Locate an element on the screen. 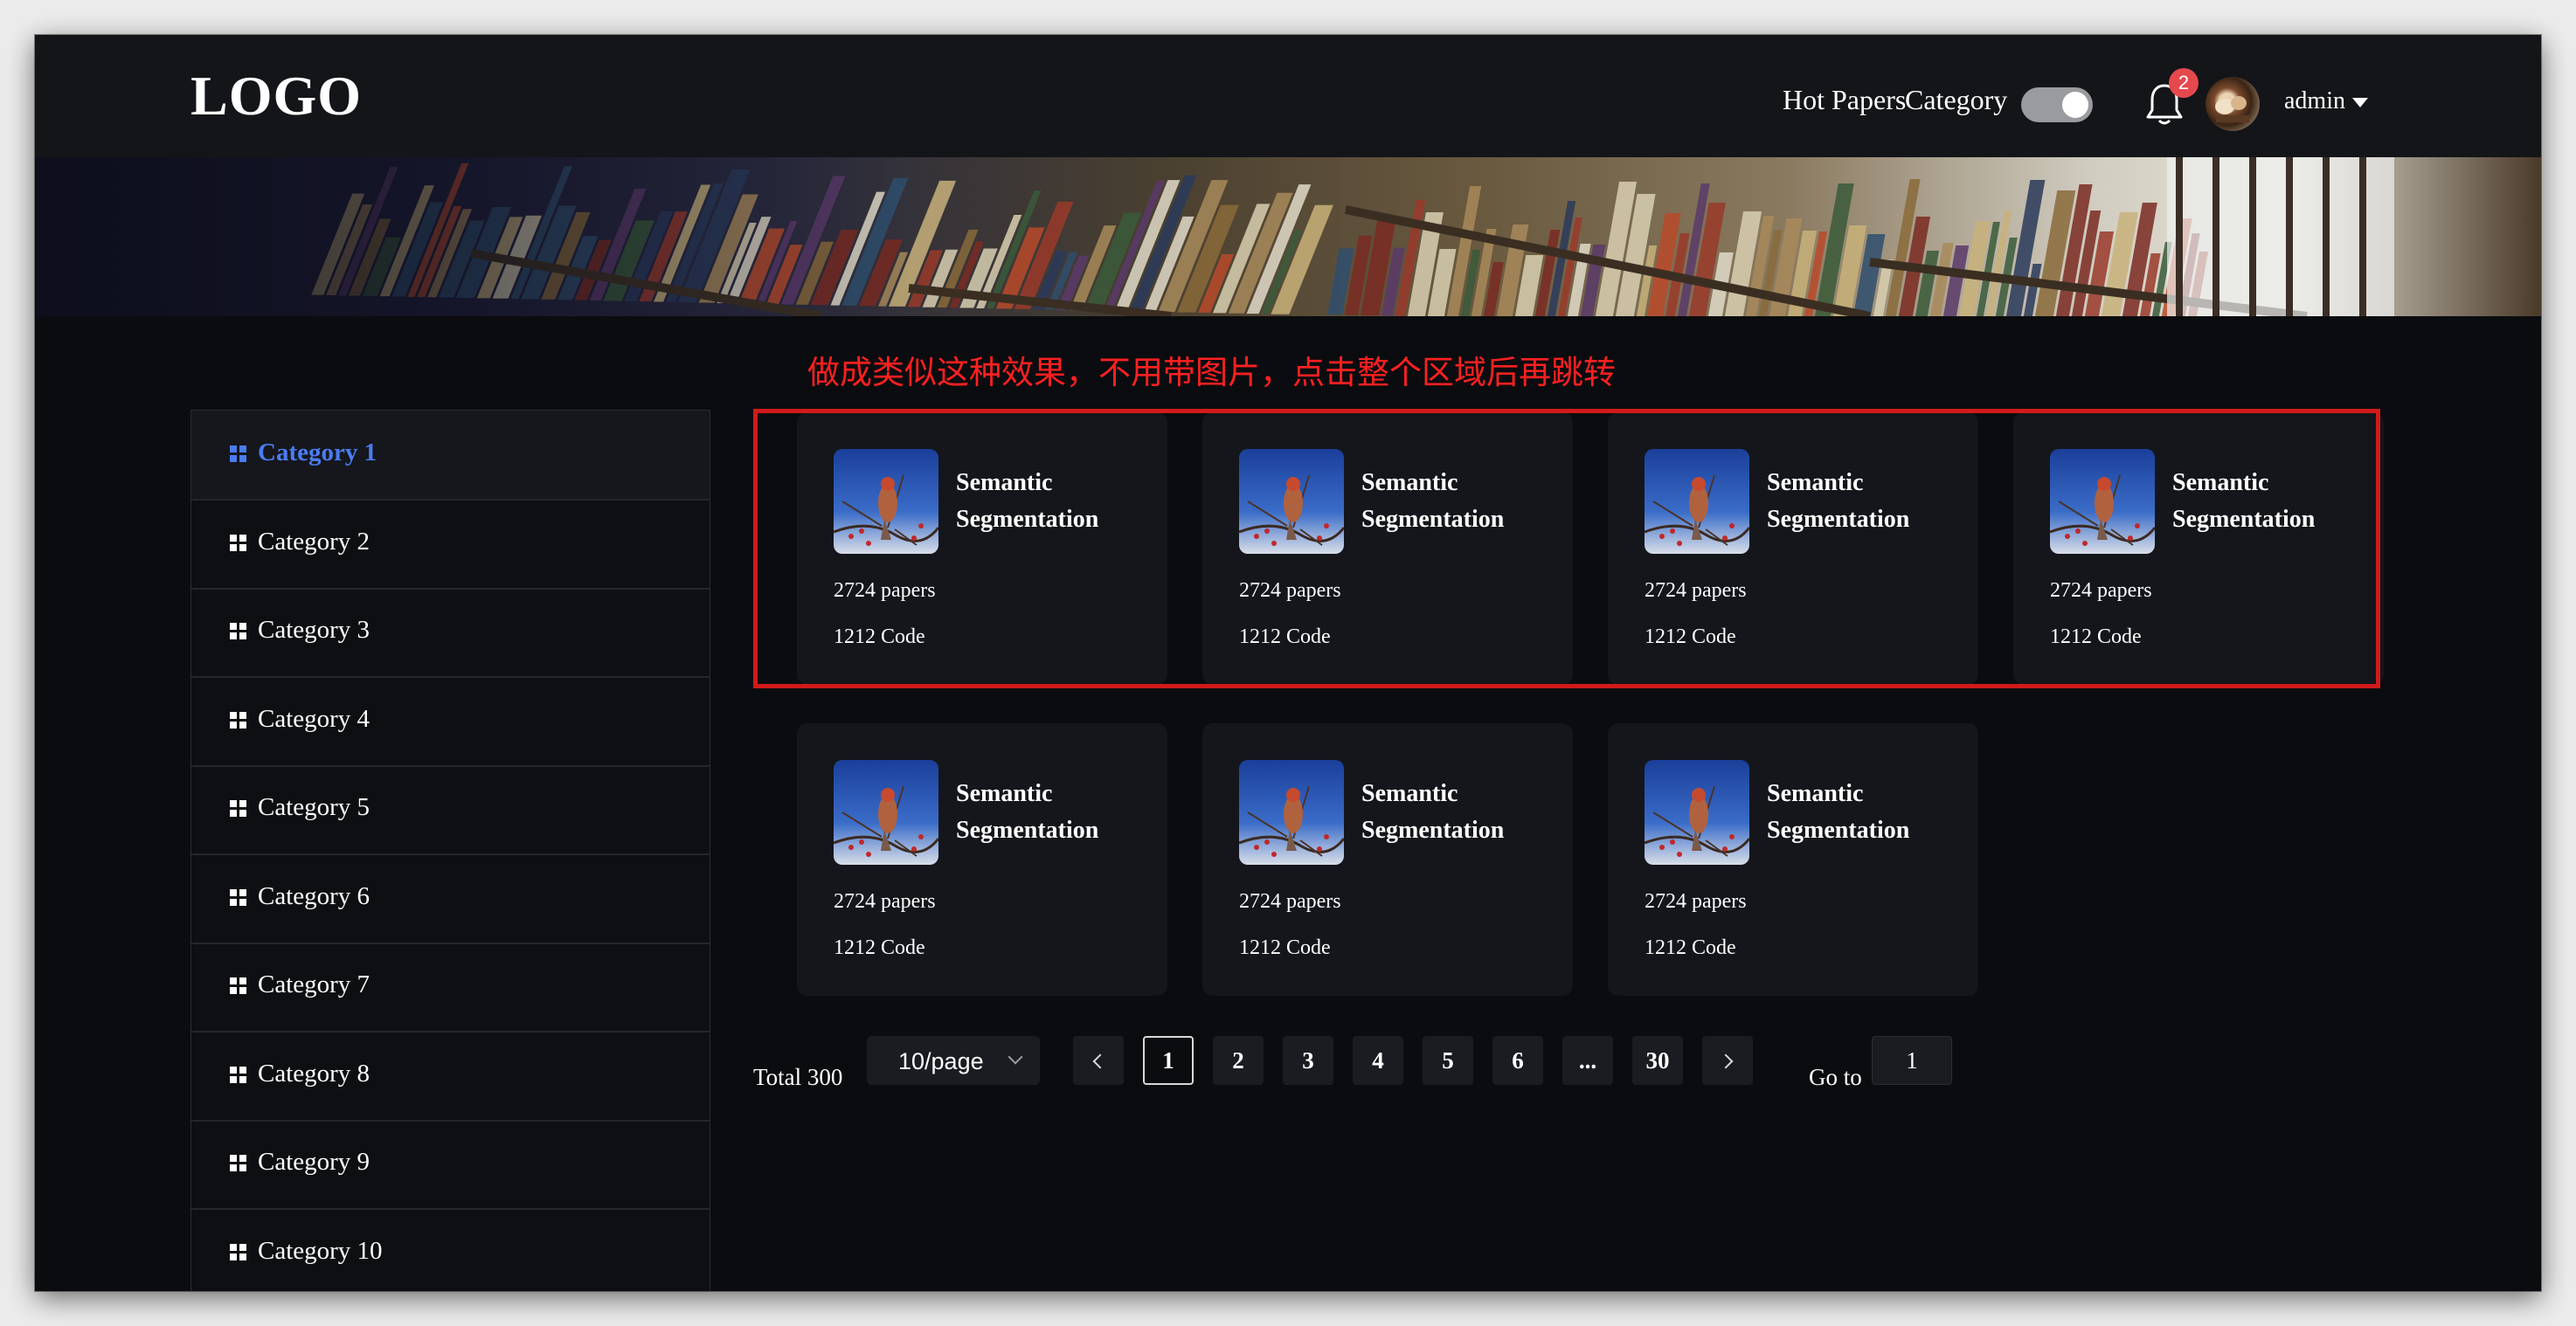 Image resolution: width=2576 pixels, height=1326 pixels. sidebar-item-category-3: Category 3 is located at coordinates (450, 633).